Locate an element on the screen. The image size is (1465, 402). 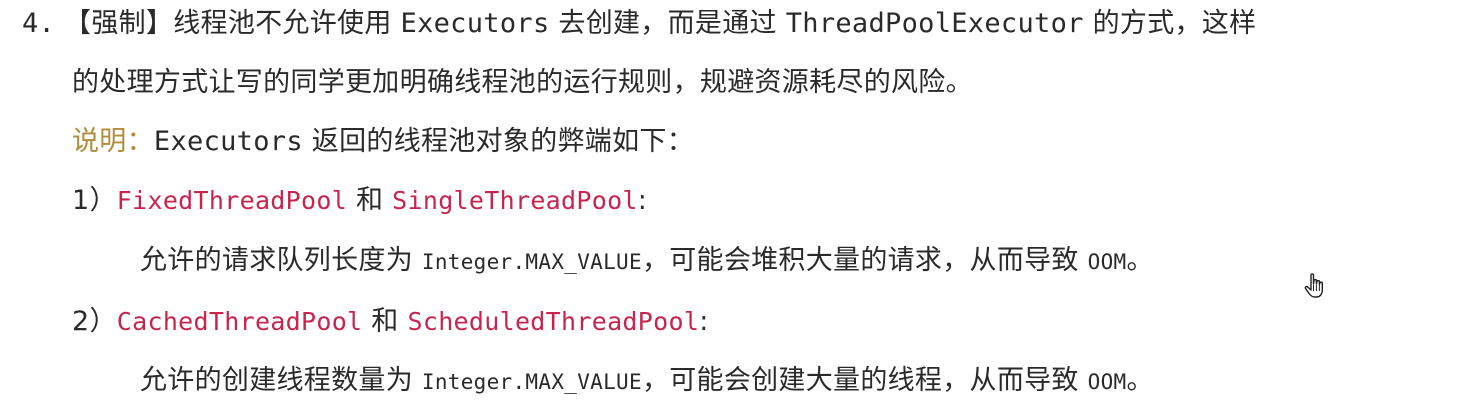
rule-text-b: 去创建，而是通过 is located at coordinates (667, 23).